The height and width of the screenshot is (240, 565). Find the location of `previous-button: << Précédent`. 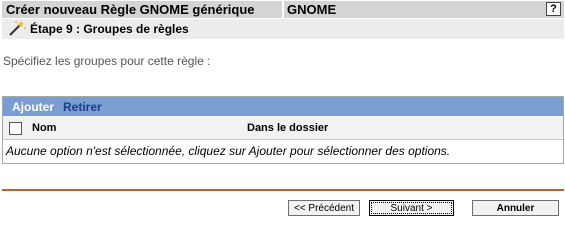

previous-button: << Précédent is located at coordinates (324, 208).